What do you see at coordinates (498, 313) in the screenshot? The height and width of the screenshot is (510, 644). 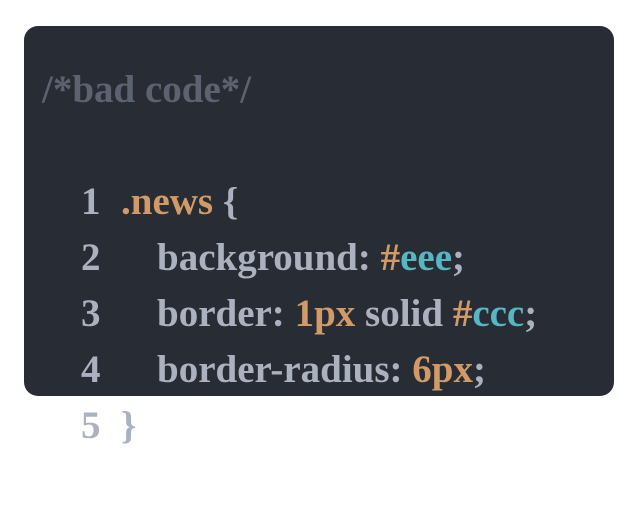 I see `hex-value: ccc` at bounding box center [498, 313].